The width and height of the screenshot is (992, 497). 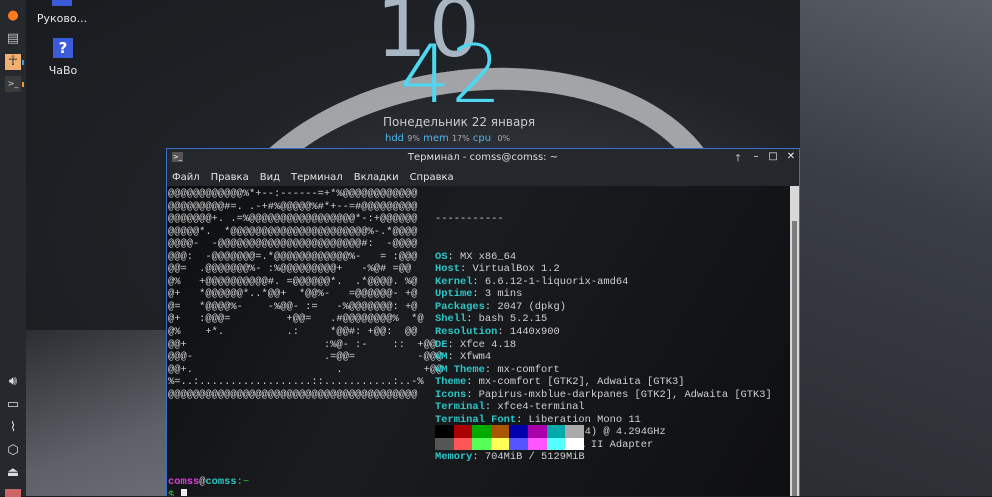 I want to click on info-line: Memory: 704MiB / 5129MiB, so click(x=510, y=457).